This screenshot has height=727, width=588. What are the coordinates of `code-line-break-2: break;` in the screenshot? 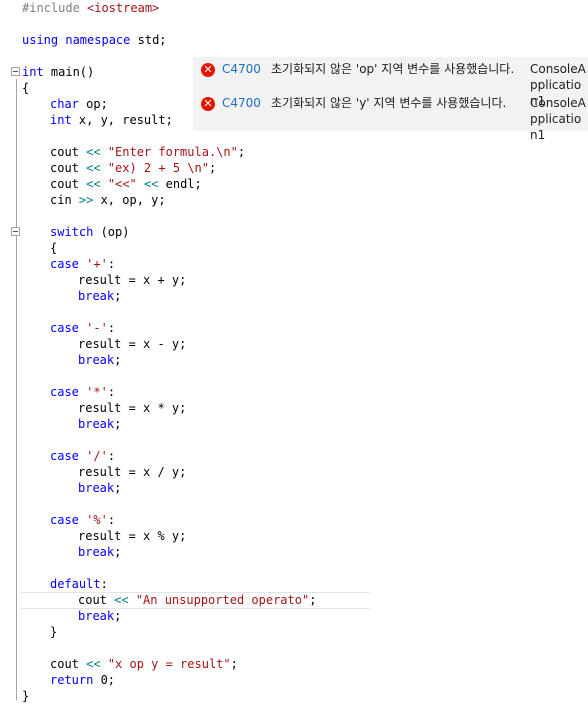 It's located at (99, 360).